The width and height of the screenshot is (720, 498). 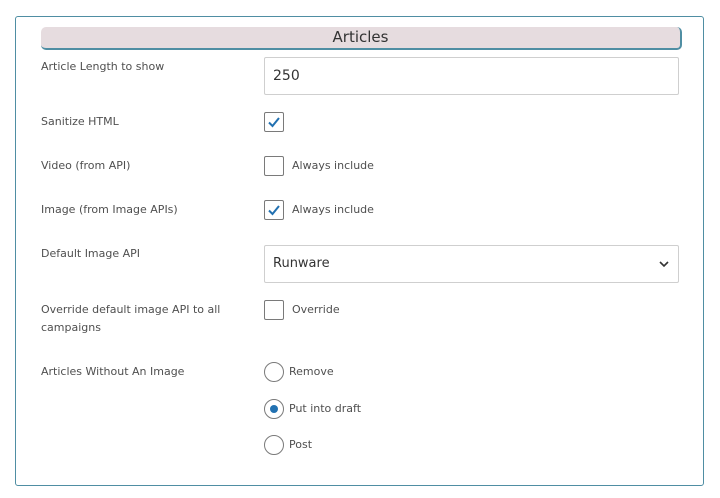 What do you see at coordinates (311, 371) in the screenshot?
I see `radio-remove-label: Remove` at bounding box center [311, 371].